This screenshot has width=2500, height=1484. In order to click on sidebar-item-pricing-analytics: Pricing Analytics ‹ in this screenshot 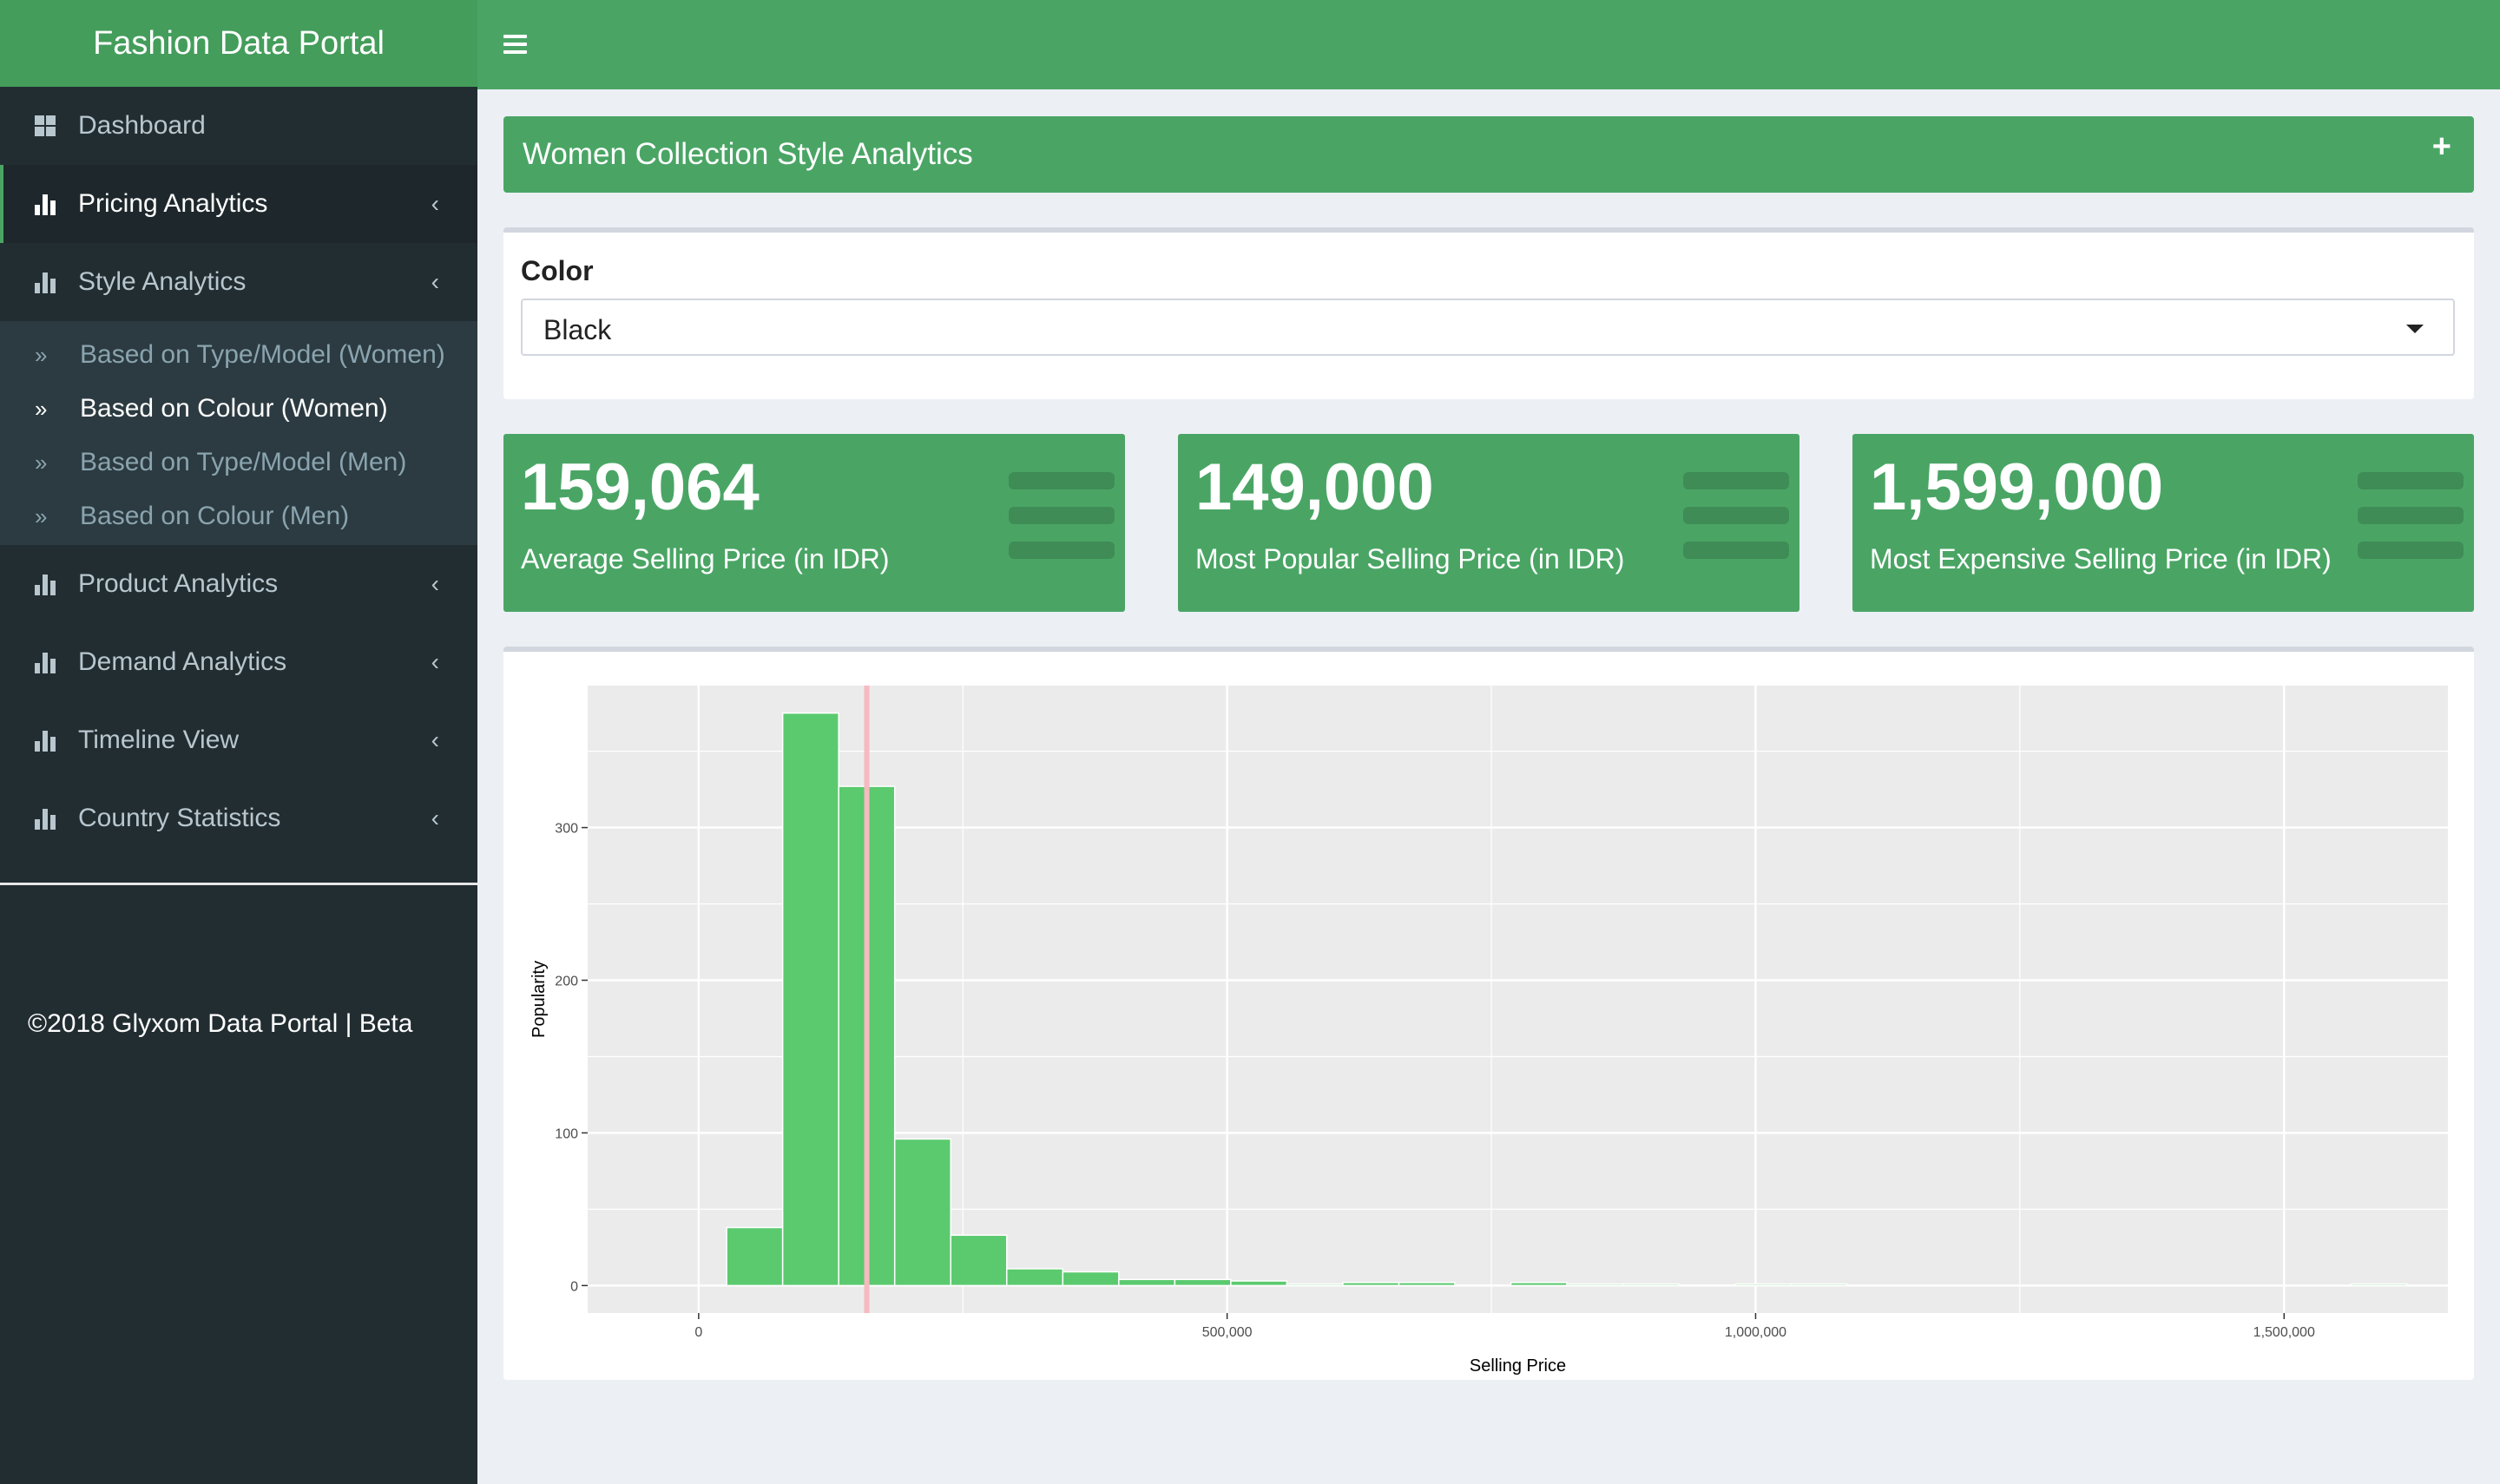, I will do `click(238, 204)`.